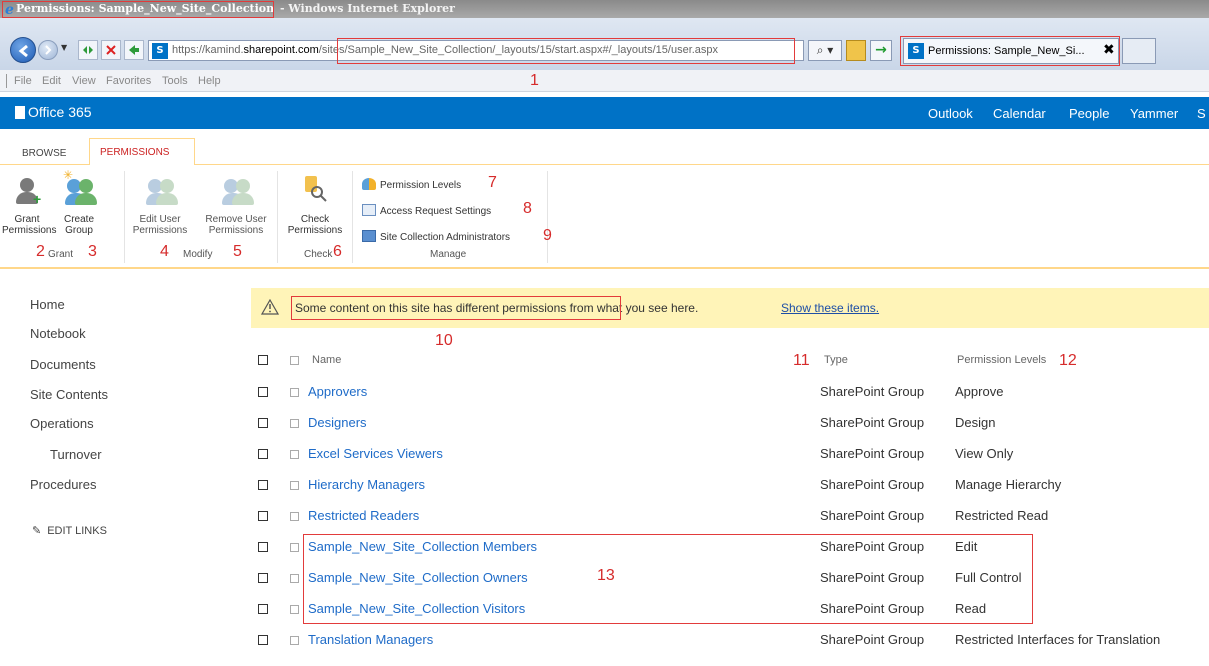  What do you see at coordinates (337, 391) in the screenshot?
I see `group-name-link: Approvers` at bounding box center [337, 391].